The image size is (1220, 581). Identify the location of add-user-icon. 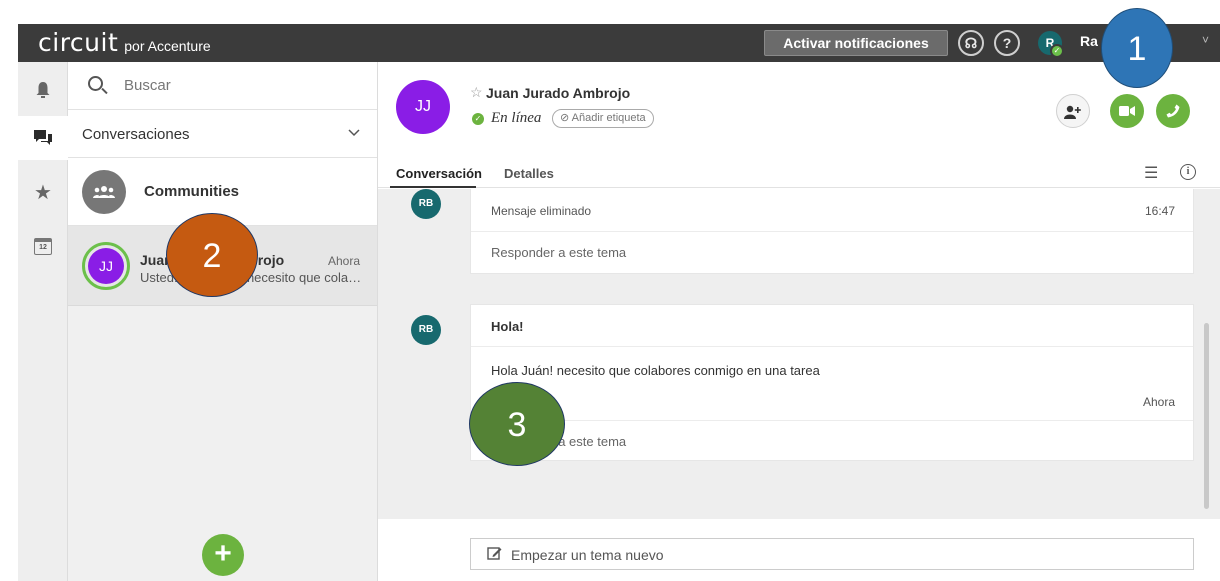
(1072, 112).